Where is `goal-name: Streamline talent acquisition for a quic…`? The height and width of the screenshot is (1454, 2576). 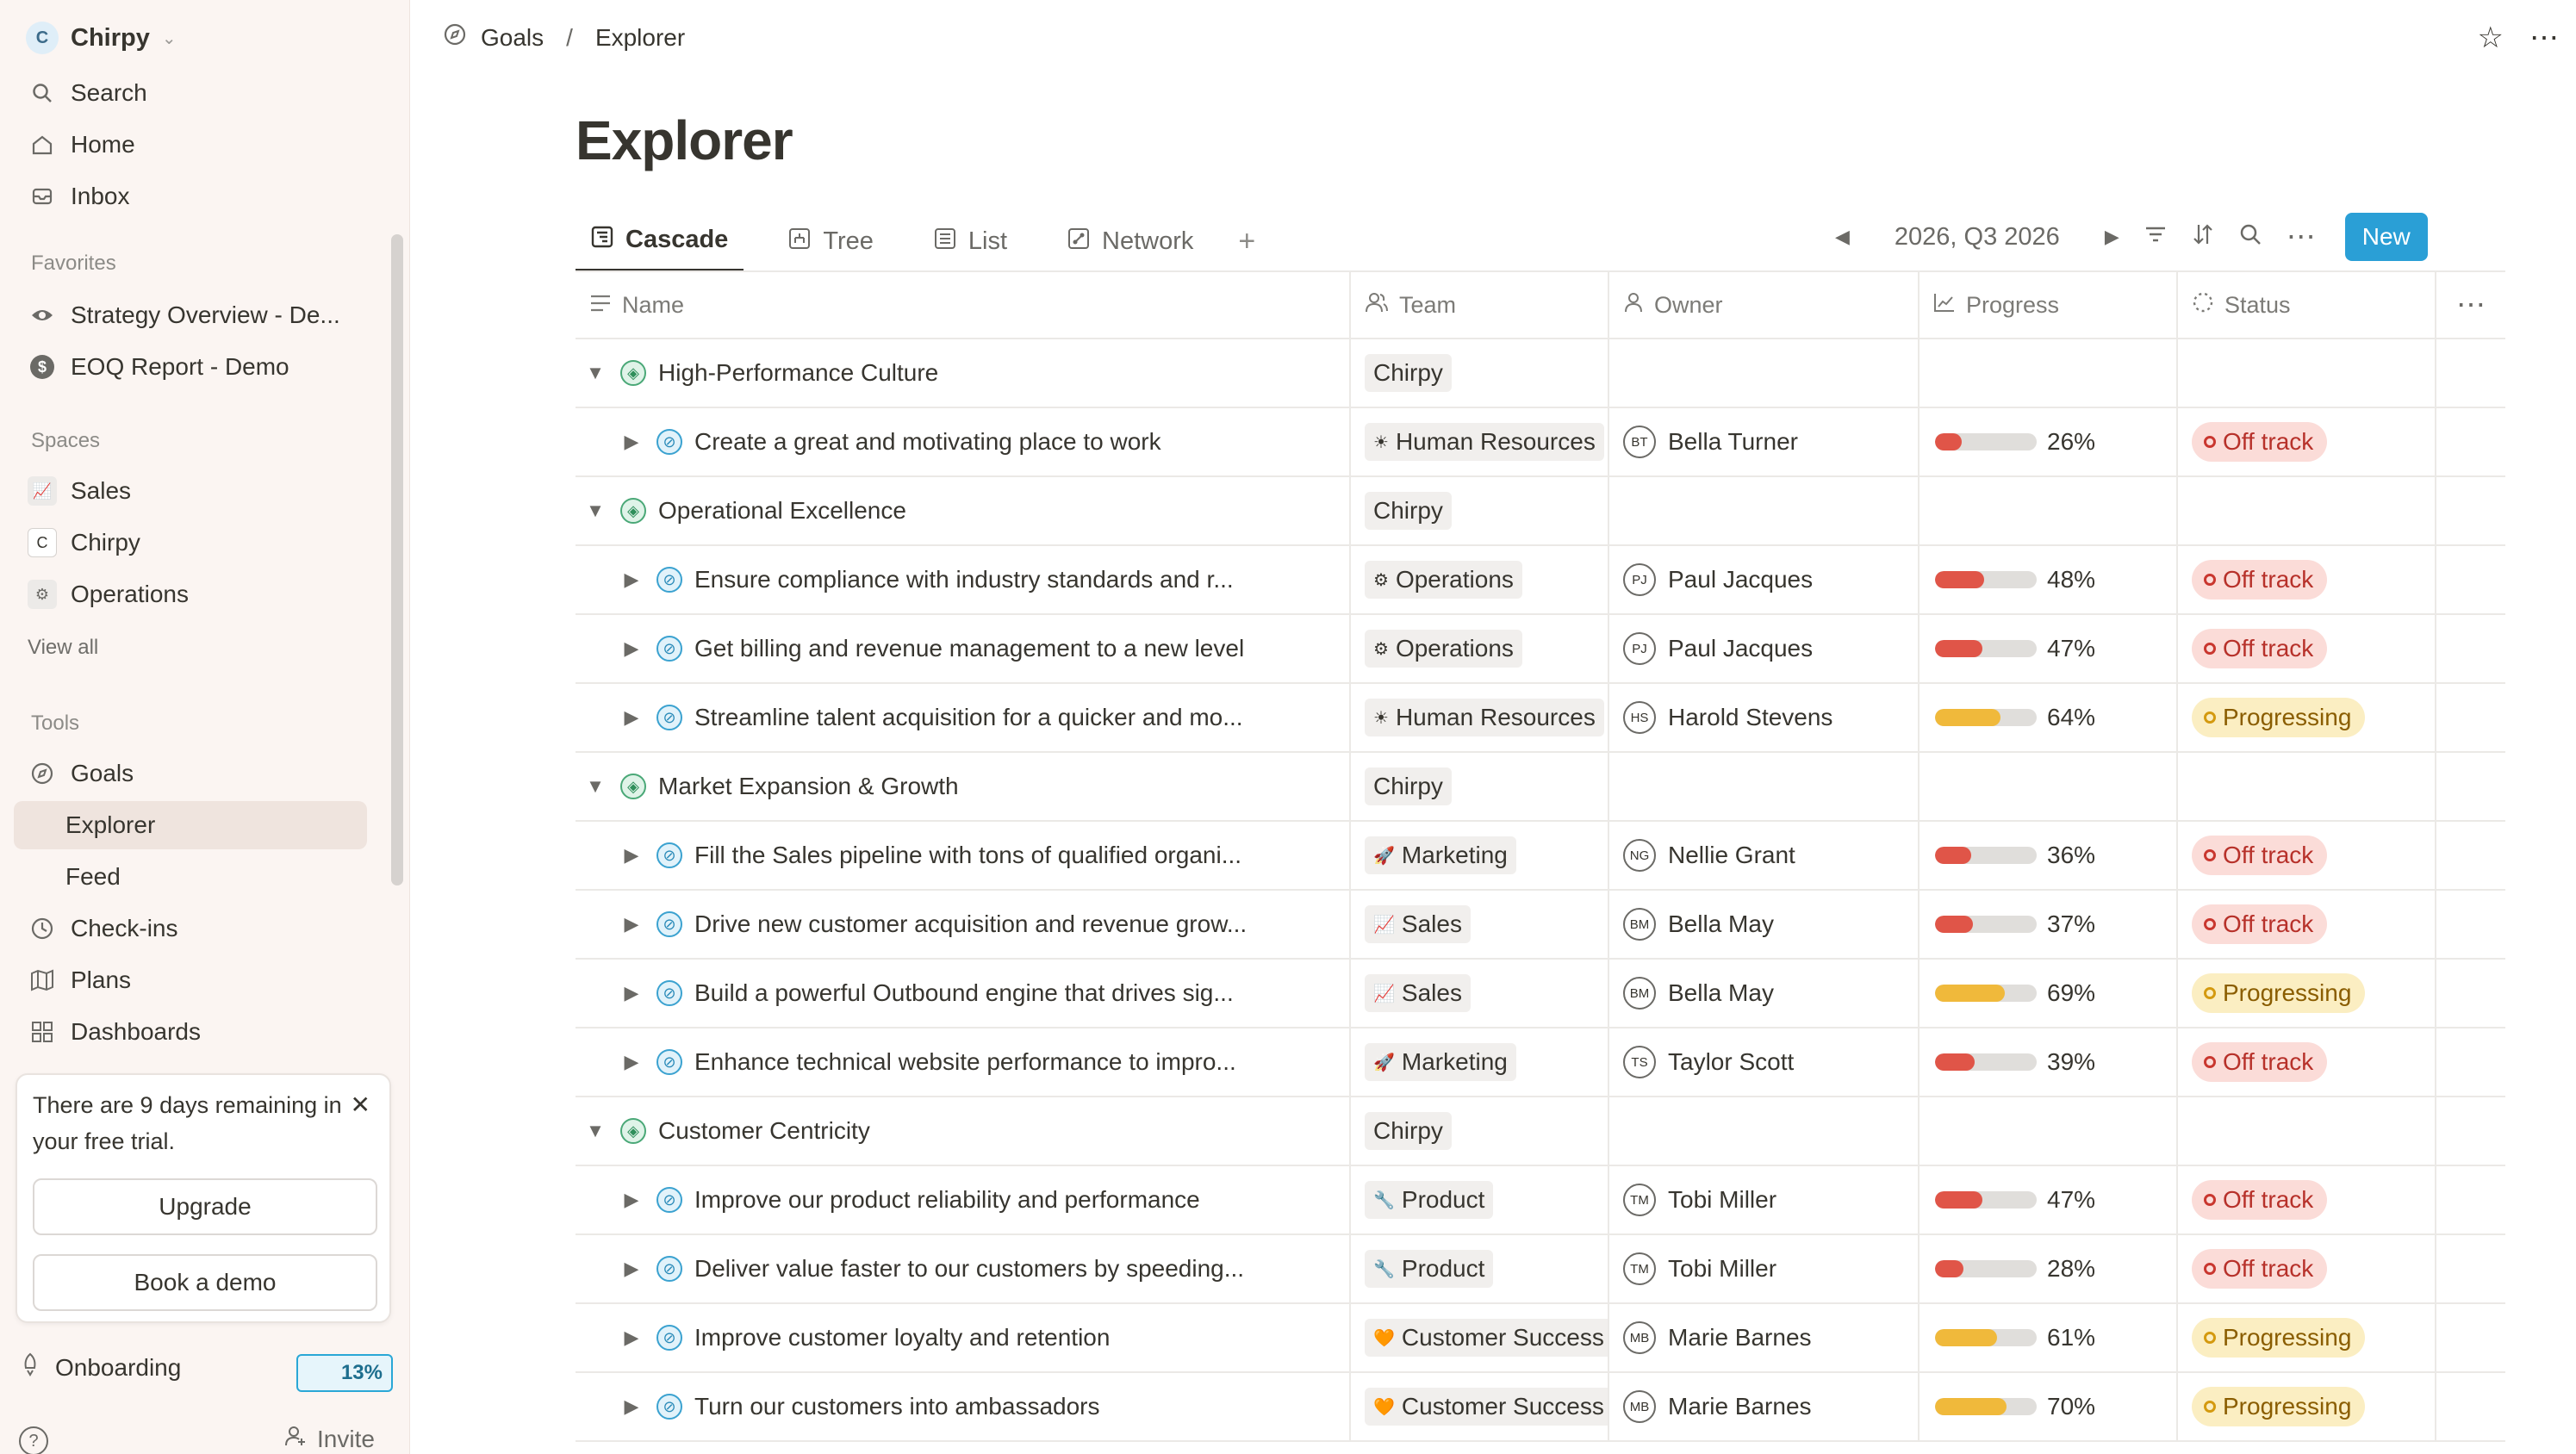
goal-name: Streamline talent acquisition for a quic… is located at coordinates (969, 717).